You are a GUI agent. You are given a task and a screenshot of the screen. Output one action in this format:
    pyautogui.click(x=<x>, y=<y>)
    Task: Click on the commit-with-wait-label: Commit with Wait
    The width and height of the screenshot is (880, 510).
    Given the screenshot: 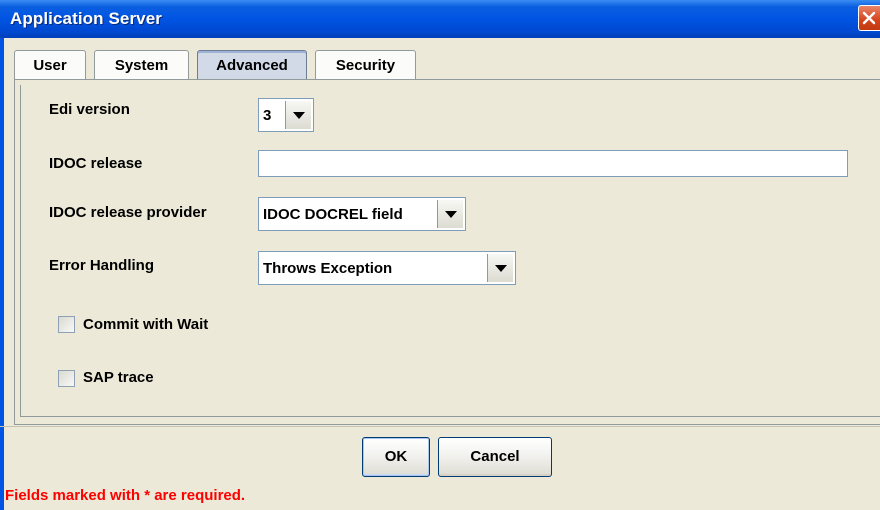 What is the action you would take?
    pyautogui.click(x=145, y=324)
    